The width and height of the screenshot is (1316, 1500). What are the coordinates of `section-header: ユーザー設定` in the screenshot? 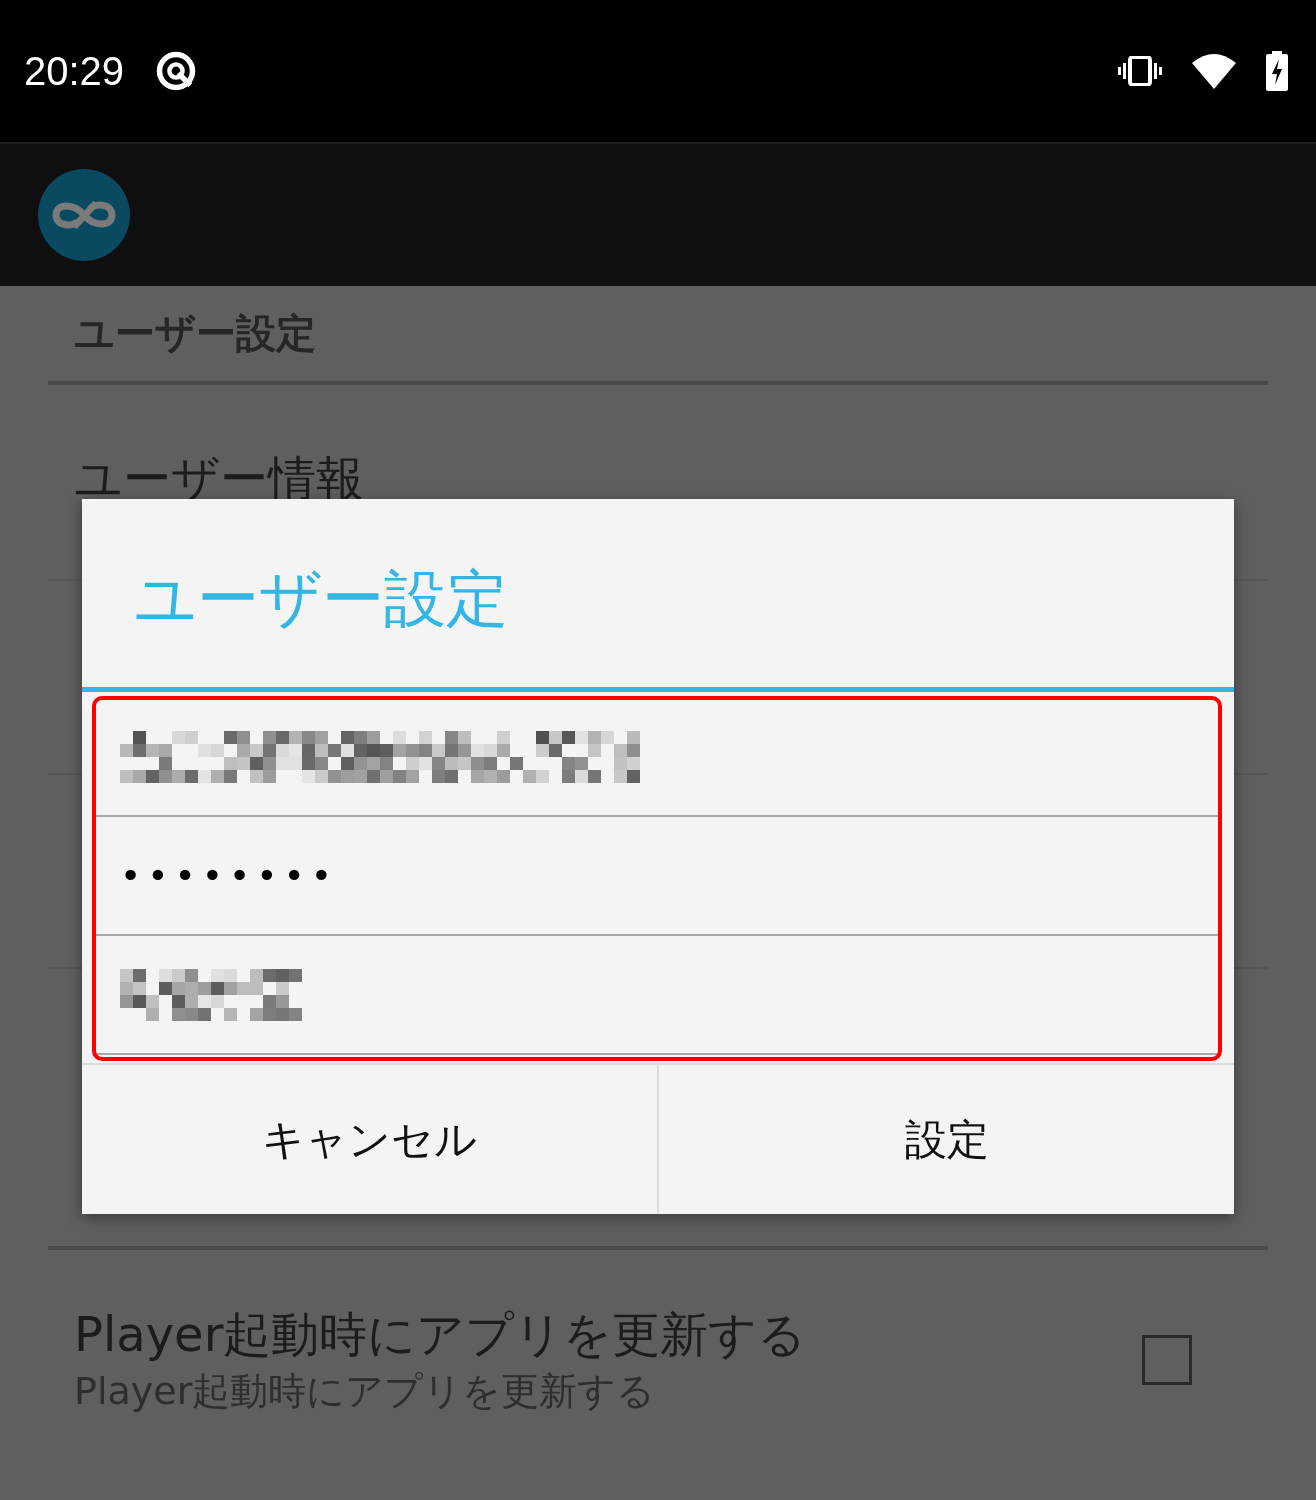 It's located at (195, 333).